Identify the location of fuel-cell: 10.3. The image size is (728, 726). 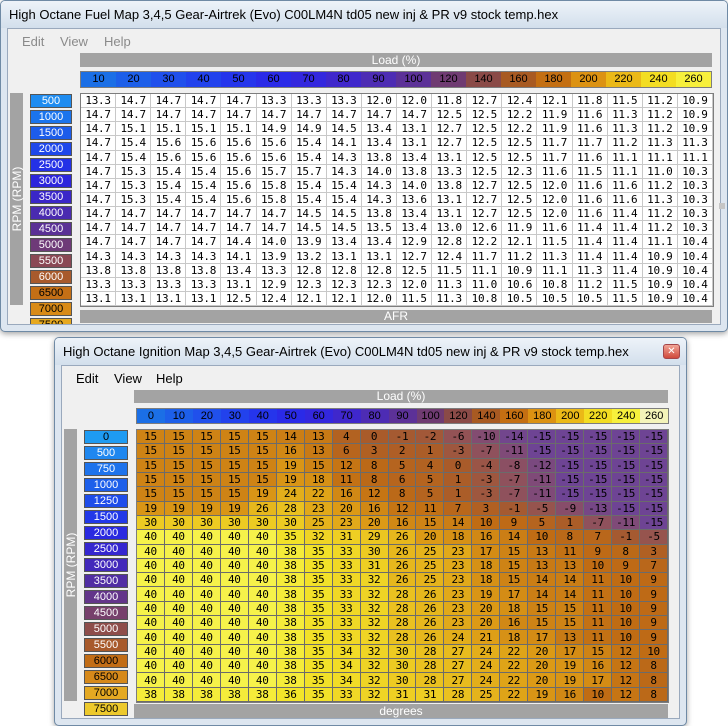
(695, 200).